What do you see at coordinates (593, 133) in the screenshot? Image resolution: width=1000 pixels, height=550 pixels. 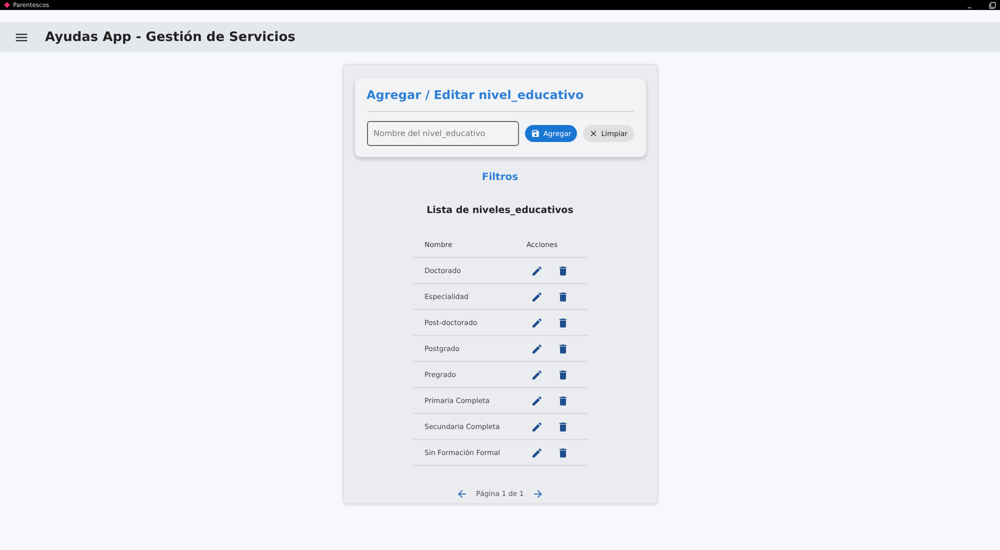 I see `close-icon` at bounding box center [593, 133].